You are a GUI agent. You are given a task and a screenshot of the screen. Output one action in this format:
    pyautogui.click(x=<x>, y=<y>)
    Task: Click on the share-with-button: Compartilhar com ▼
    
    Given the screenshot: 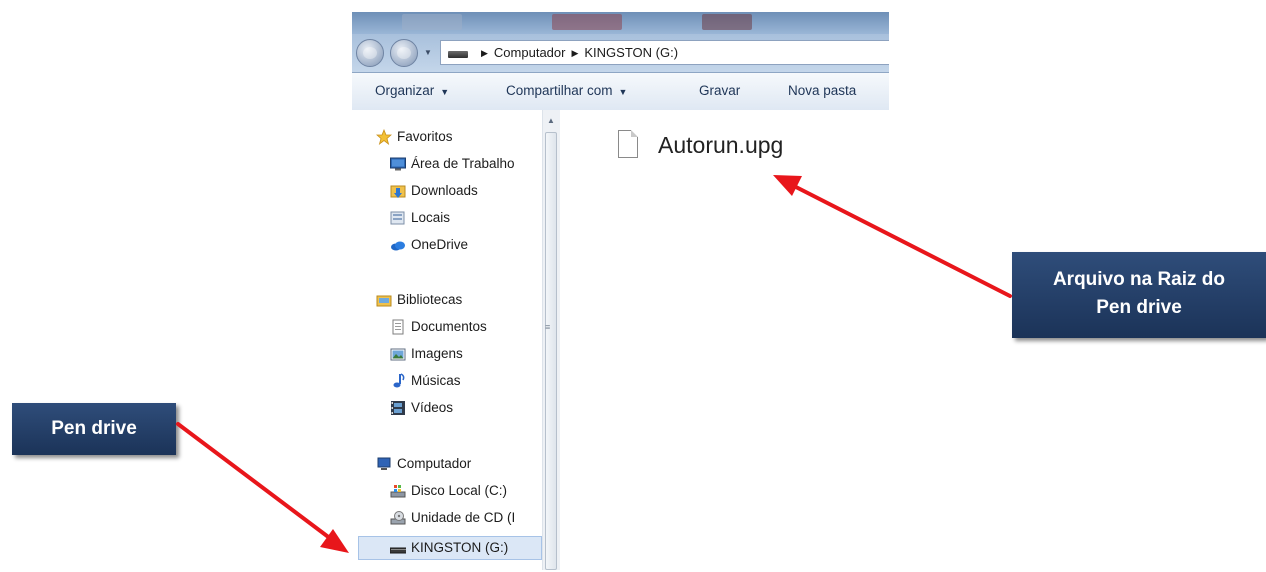 What is the action you would take?
    pyautogui.click(x=566, y=90)
    